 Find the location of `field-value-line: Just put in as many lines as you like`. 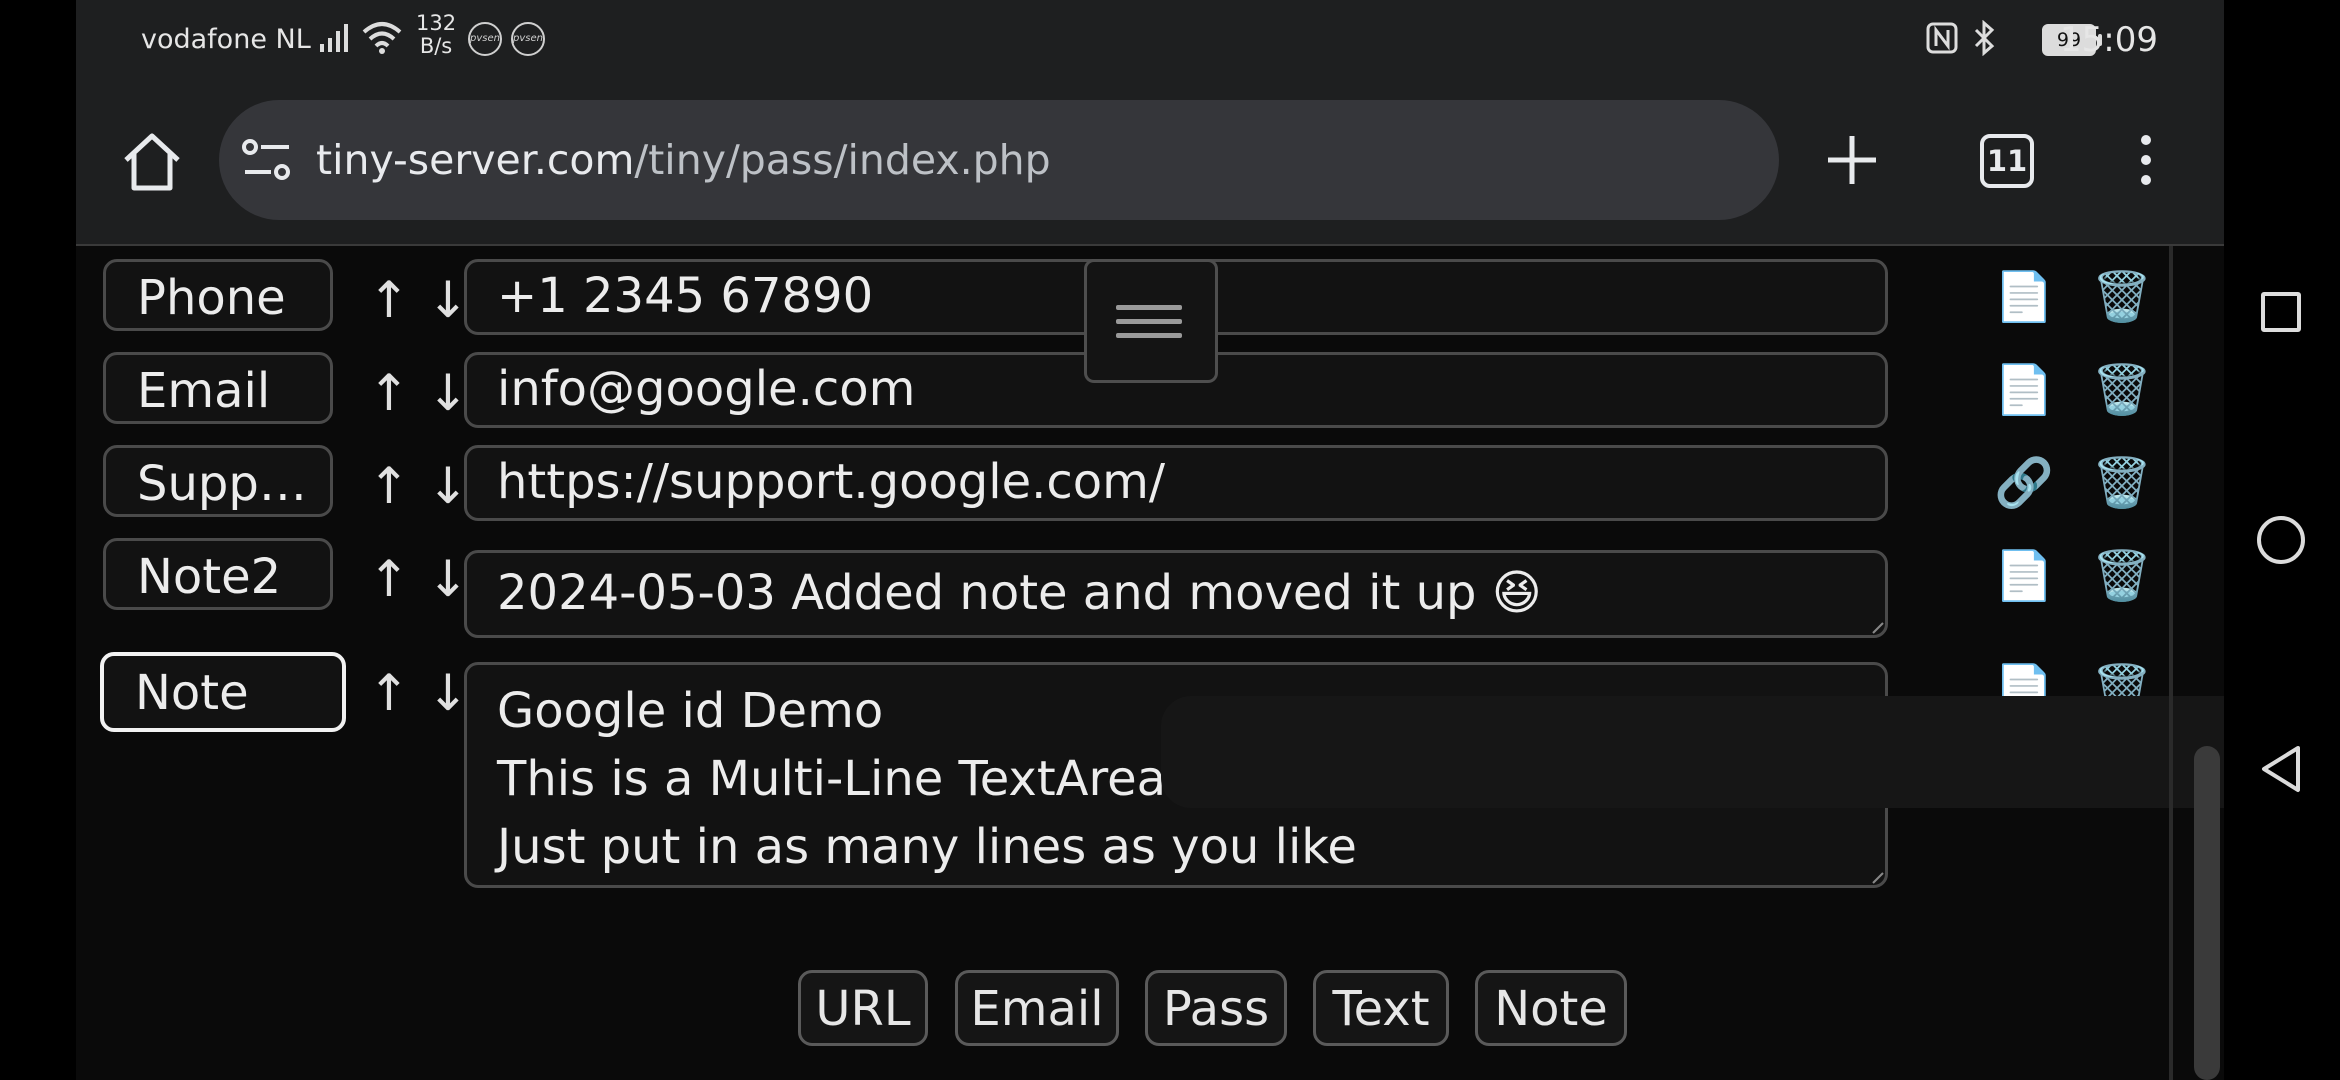

field-value-line: Just put in as many lines as you like is located at coordinates (927, 847).